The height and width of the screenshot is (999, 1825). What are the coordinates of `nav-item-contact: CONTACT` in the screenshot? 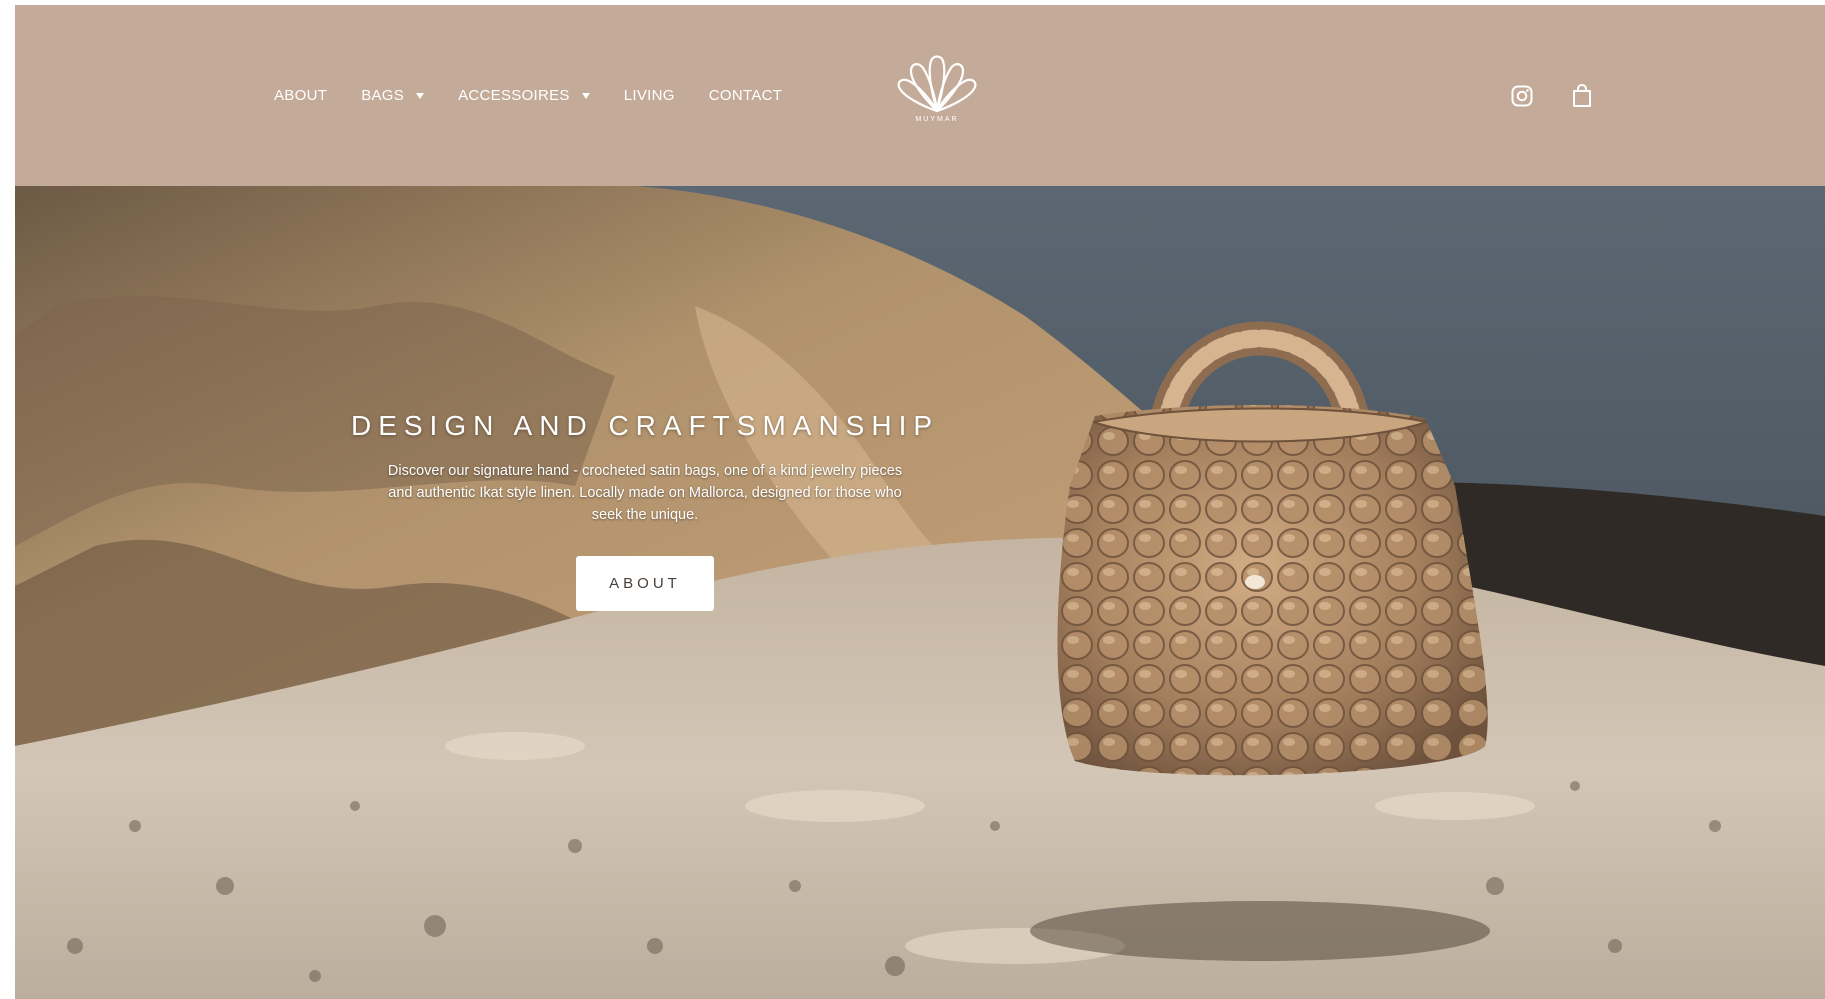 It's located at (745, 95).